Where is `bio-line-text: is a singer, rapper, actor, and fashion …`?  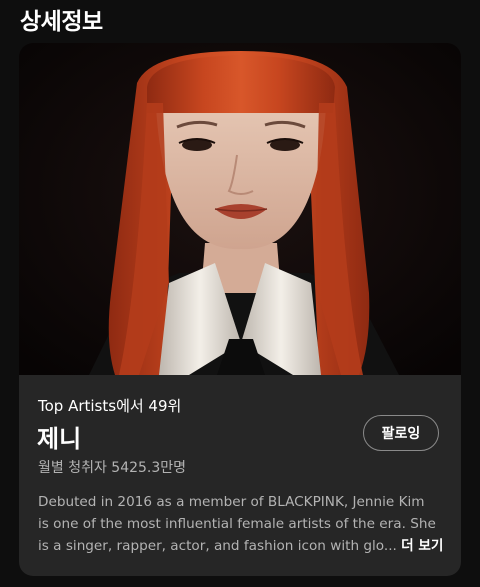 bio-line-text: is a singer, rapper, actor, and fashion … is located at coordinates (217, 546).